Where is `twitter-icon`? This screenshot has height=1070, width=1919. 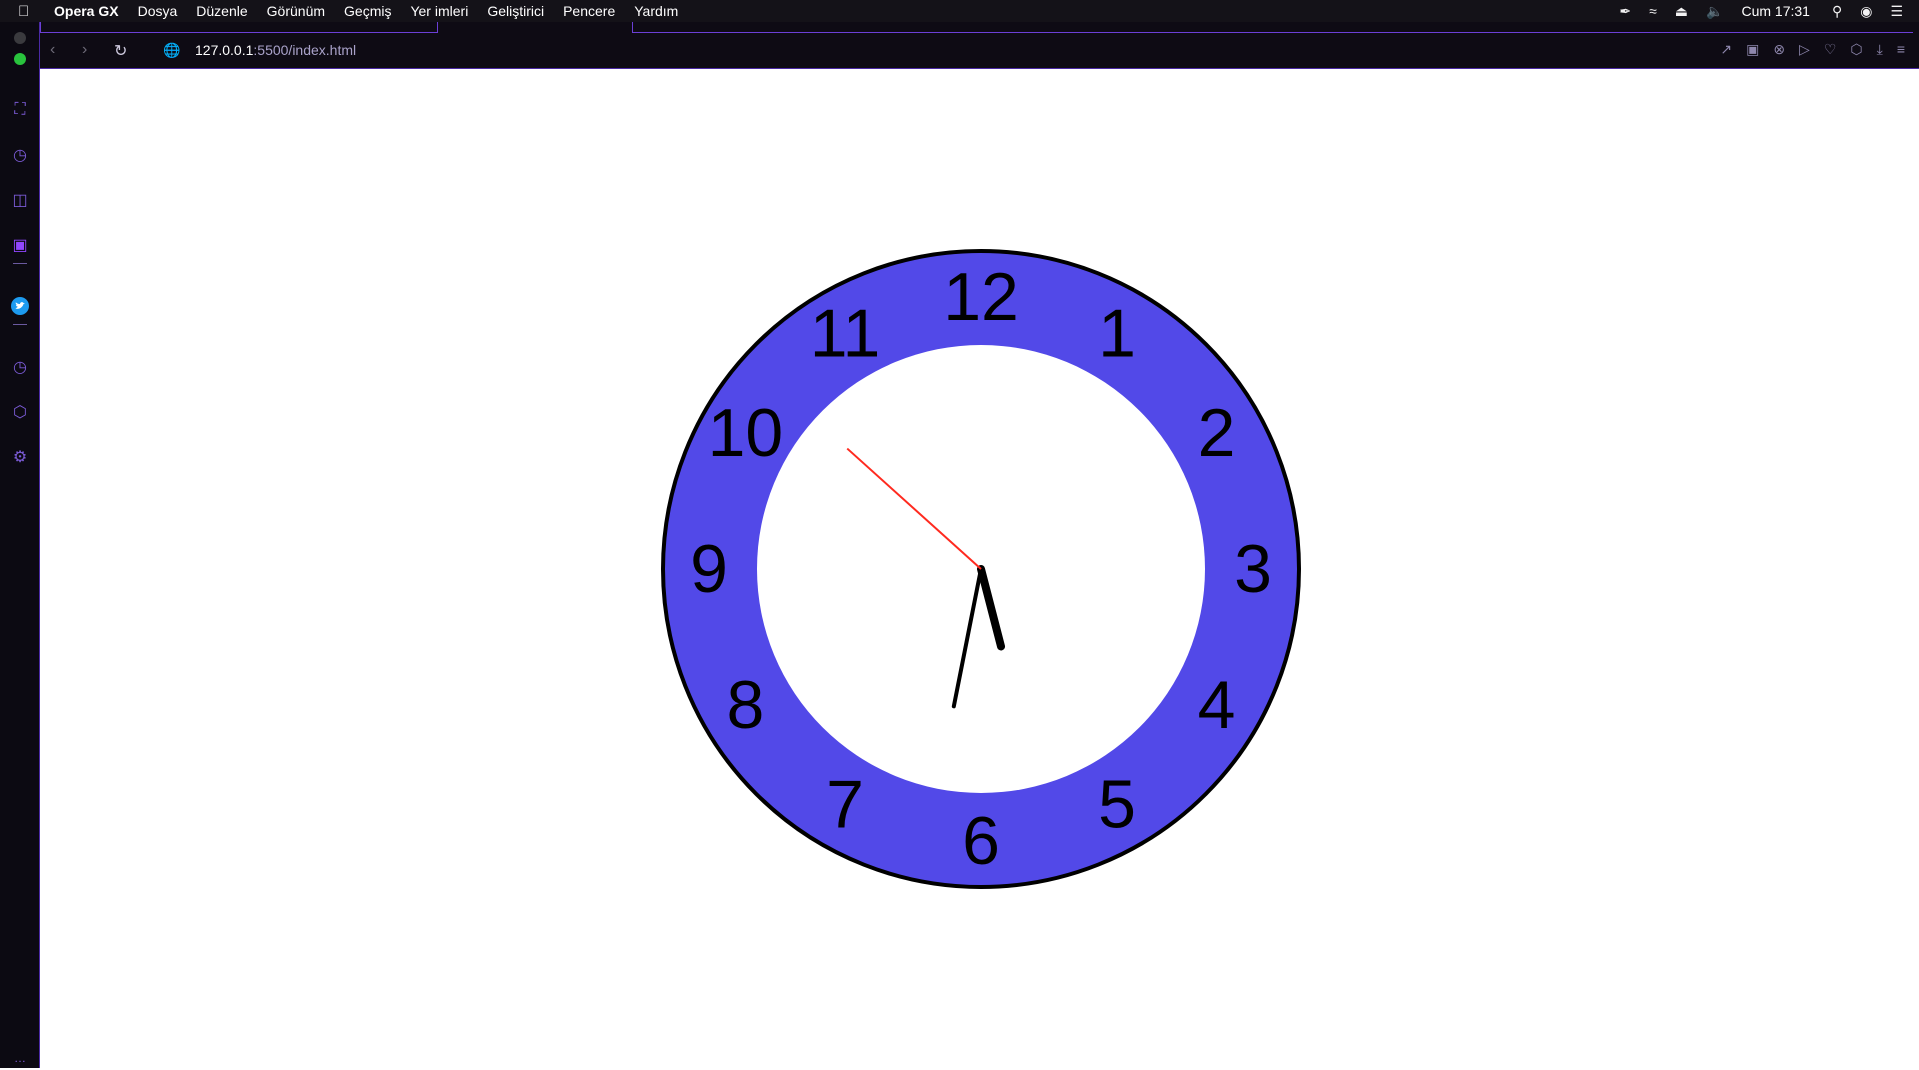
twitter-icon is located at coordinates (20, 306).